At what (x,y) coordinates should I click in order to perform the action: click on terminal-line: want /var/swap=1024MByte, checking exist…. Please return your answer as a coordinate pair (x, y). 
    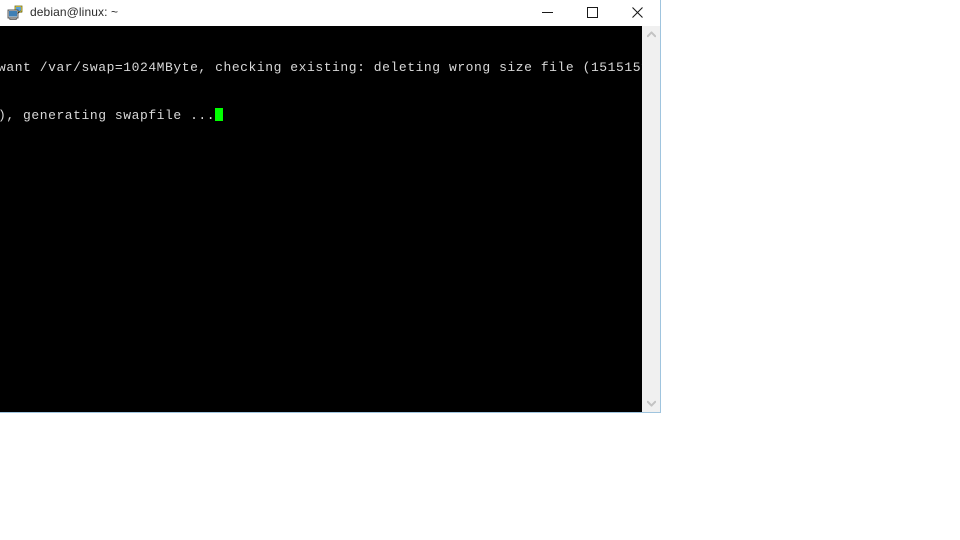
    Looking at the image, I should click on (321, 67).